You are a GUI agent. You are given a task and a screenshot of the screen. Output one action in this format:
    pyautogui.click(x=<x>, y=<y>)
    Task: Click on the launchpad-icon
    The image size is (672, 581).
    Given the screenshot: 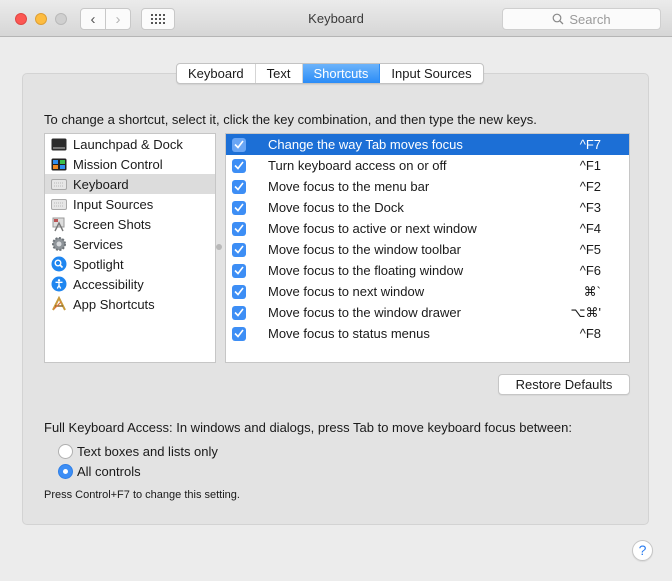 What is the action you would take?
    pyautogui.click(x=59, y=144)
    